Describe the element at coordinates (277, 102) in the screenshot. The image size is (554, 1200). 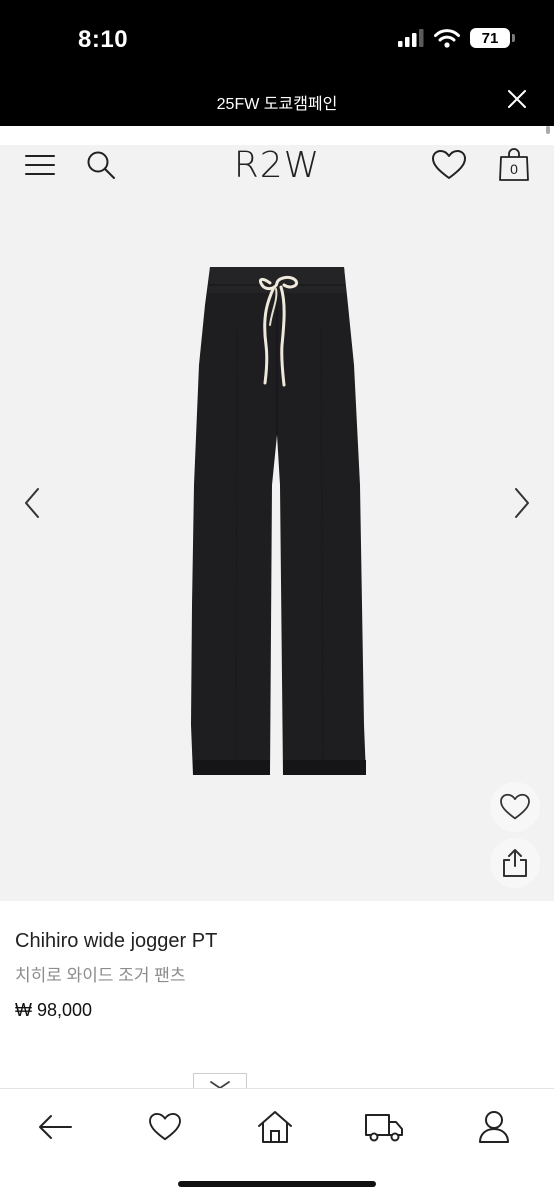
I see `promo-banner-text: 25FW 도쿄캠페인` at that location.